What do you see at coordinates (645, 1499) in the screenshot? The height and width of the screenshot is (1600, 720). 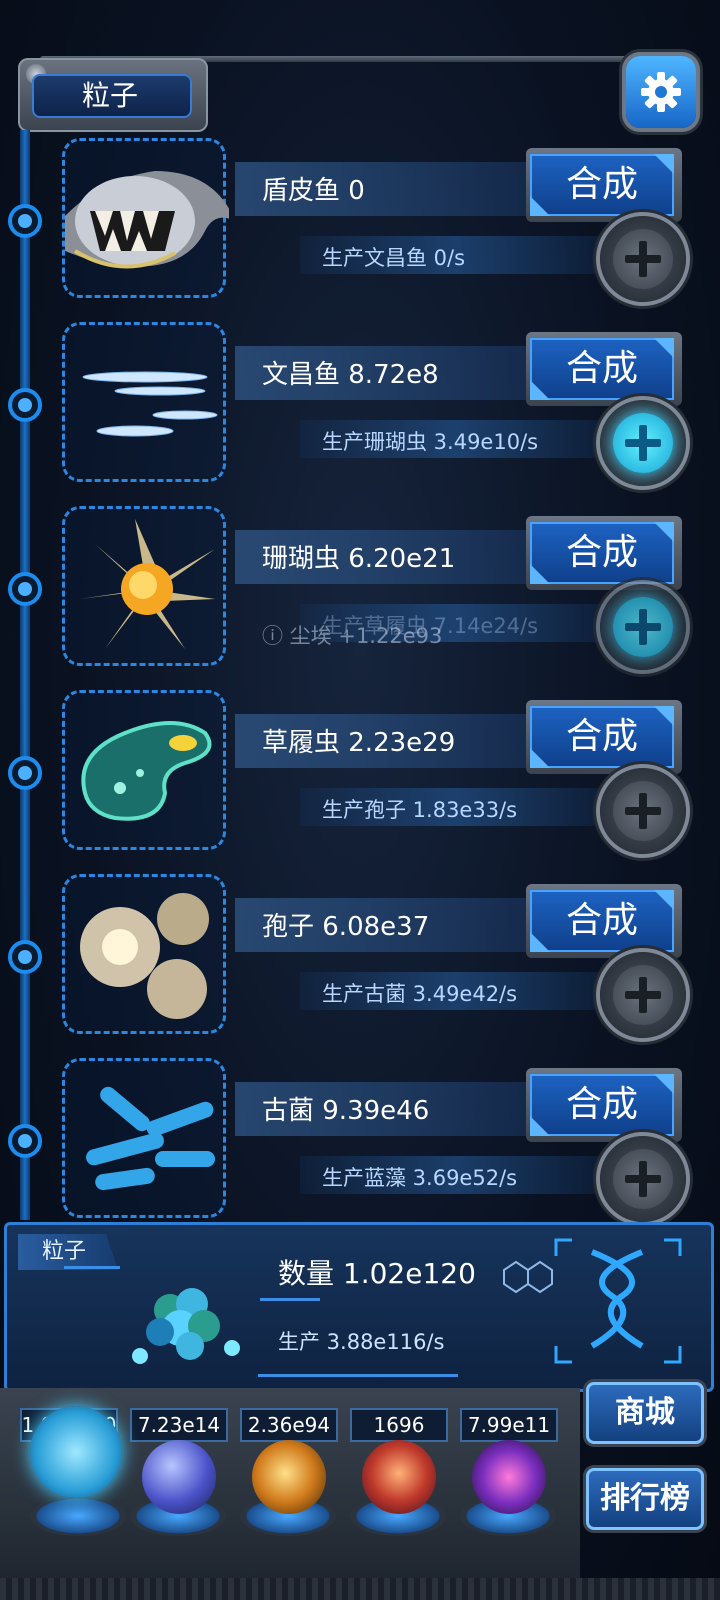 I see `leaderboard-button: 排行榜` at bounding box center [645, 1499].